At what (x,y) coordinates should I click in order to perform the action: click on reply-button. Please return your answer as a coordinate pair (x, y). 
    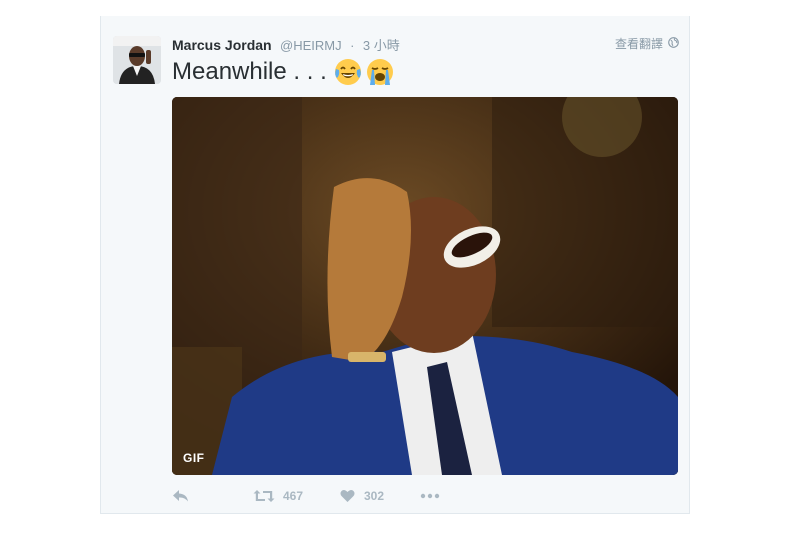
    Looking at the image, I should click on (212, 496).